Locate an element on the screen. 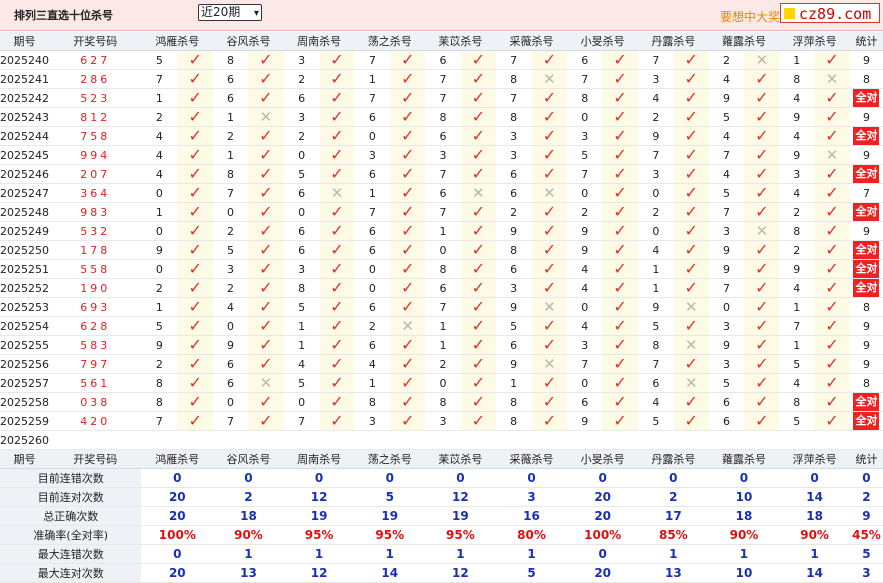  count-value: 8 is located at coordinates (866, 79).